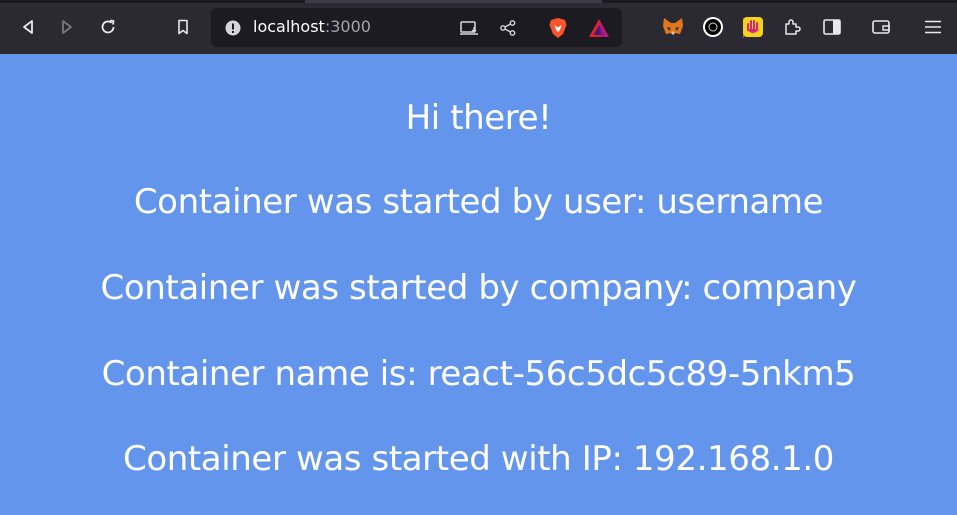  I want to click on metamask-icon, so click(673, 27).